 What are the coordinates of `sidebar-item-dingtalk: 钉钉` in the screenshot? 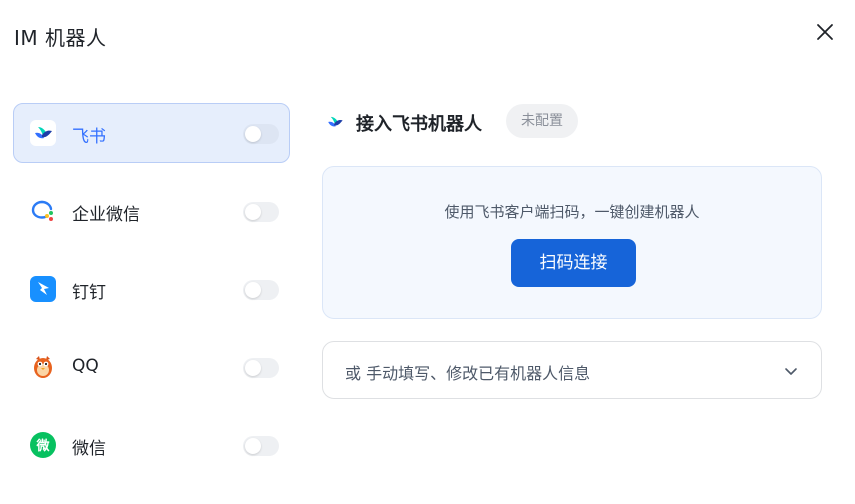 It's located at (151, 289).